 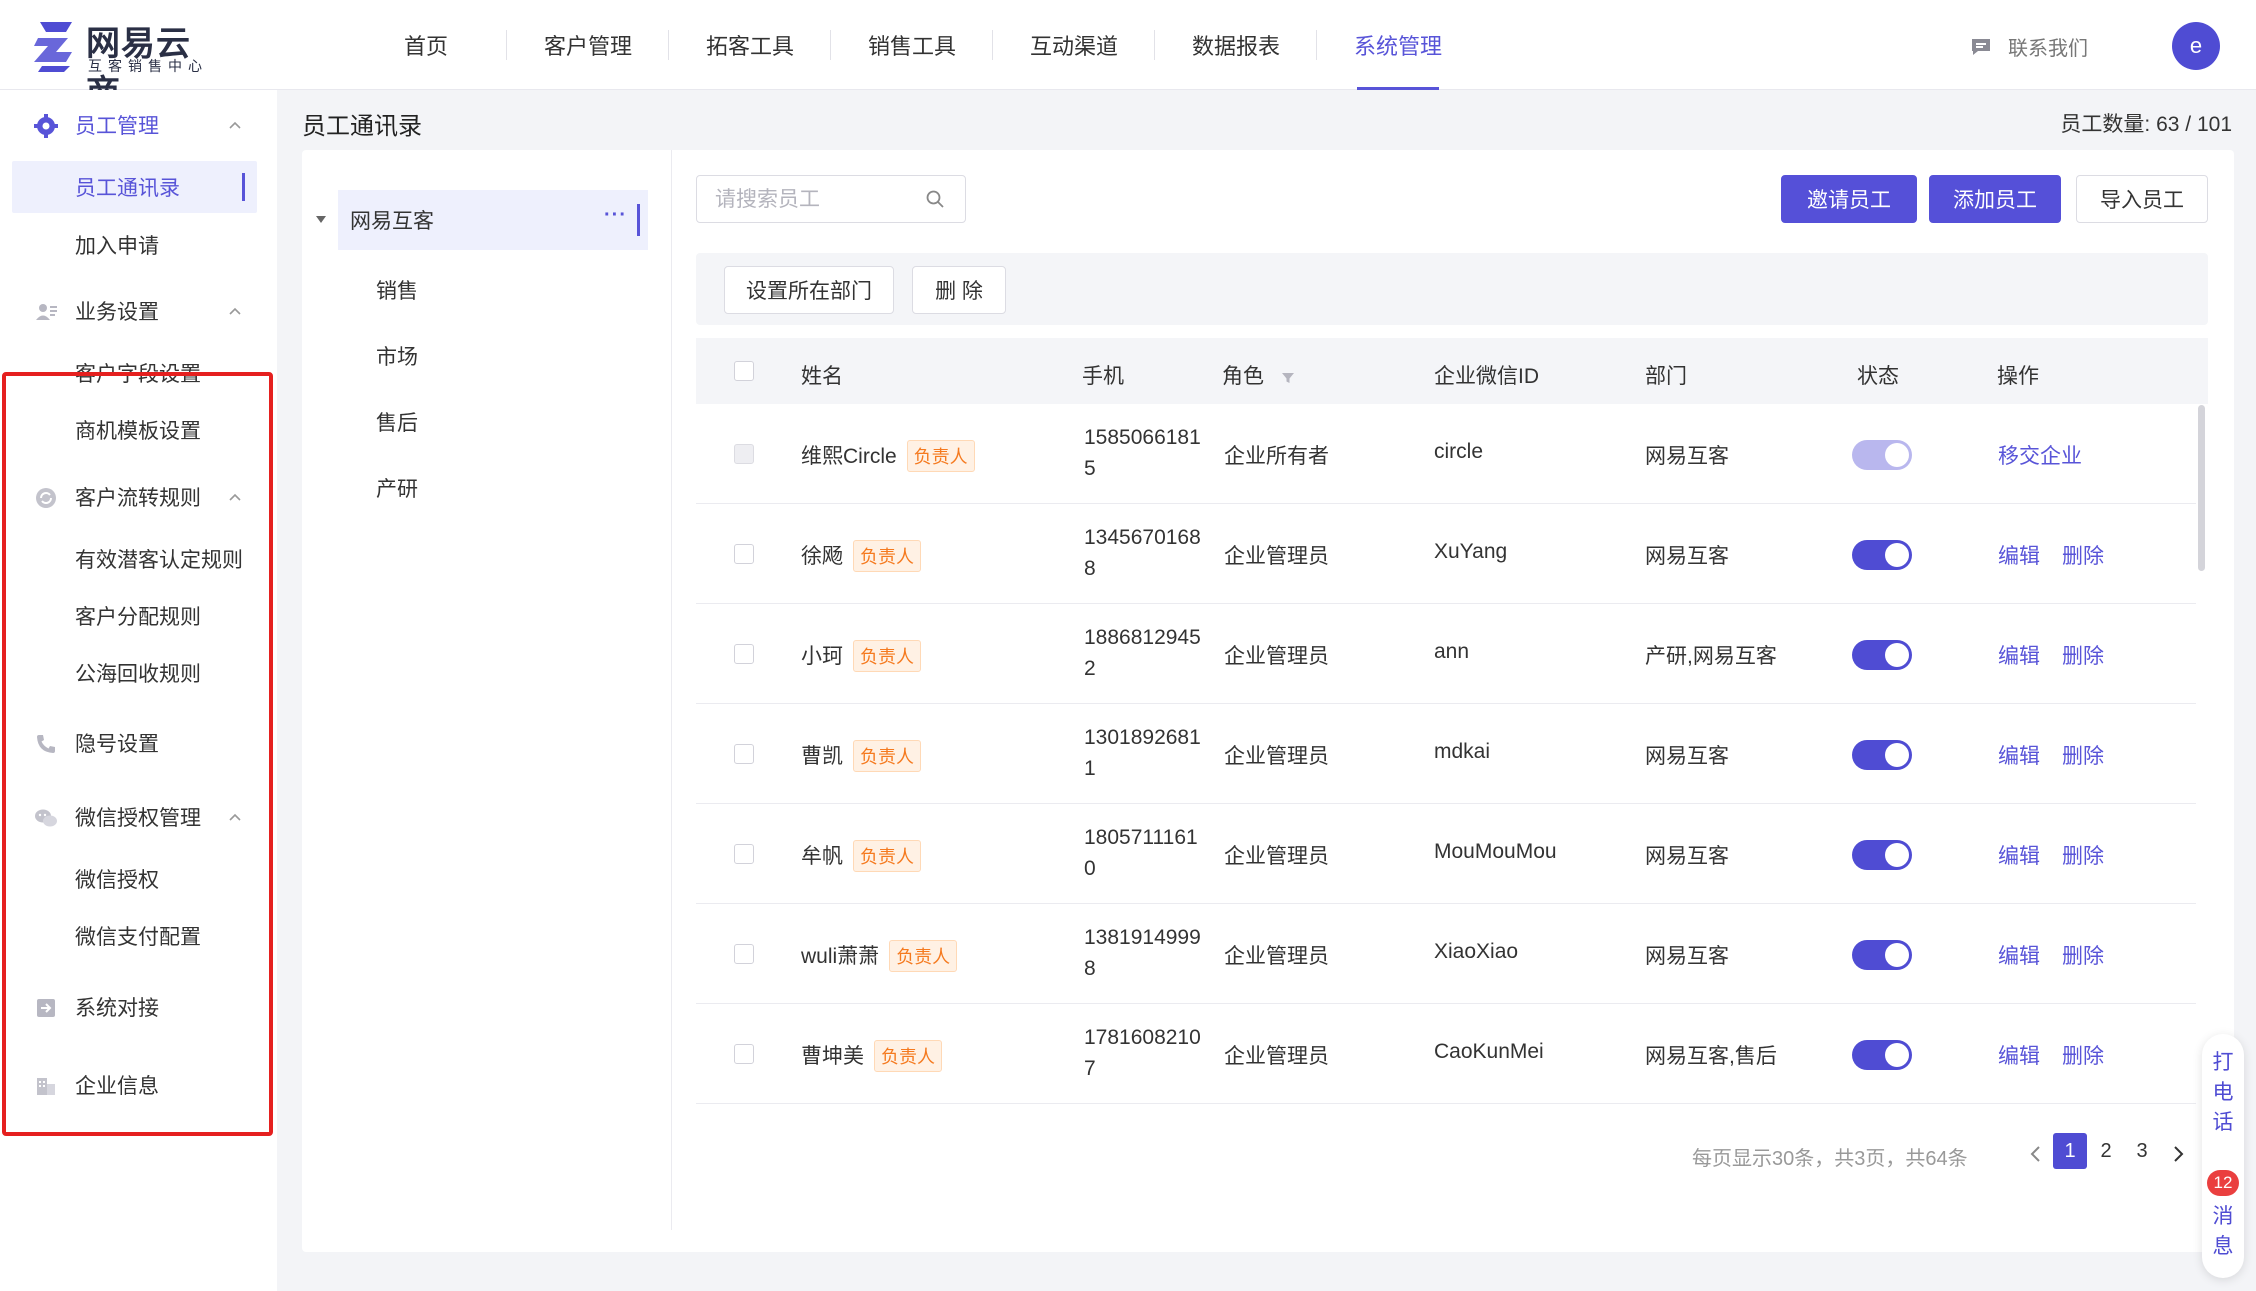 What do you see at coordinates (588, 45) in the screenshot?
I see `nav-customer-management: 客户管理` at bounding box center [588, 45].